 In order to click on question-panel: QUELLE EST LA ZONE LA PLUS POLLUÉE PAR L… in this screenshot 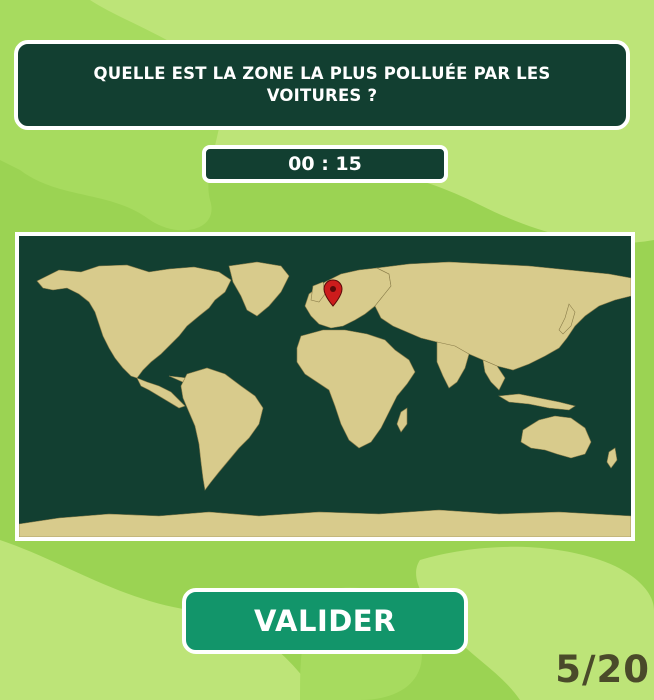, I will do `click(322, 85)`.